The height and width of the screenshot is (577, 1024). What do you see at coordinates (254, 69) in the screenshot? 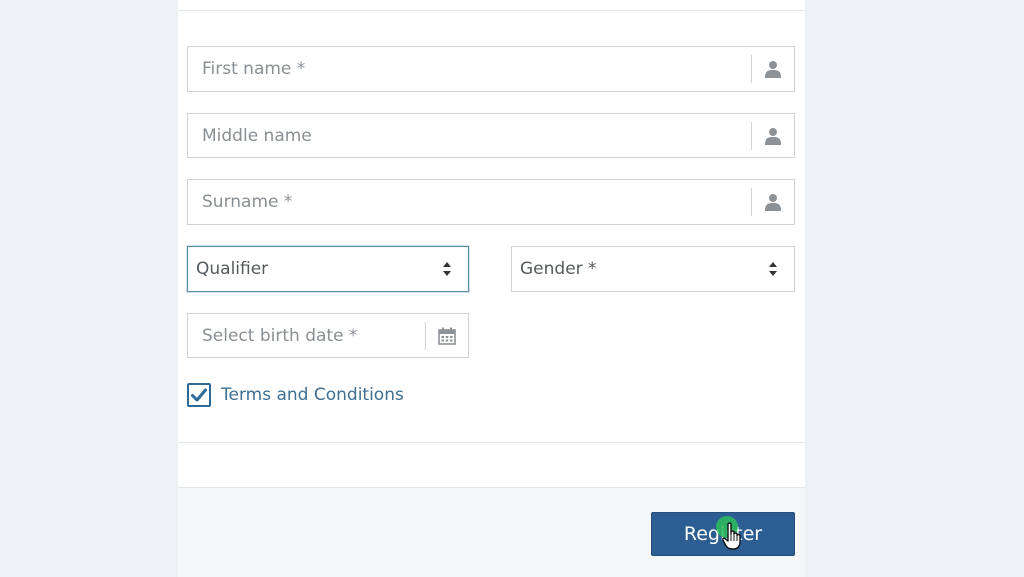
I see `first-name-placeholder: First name *` at bounding box center [254, 69].